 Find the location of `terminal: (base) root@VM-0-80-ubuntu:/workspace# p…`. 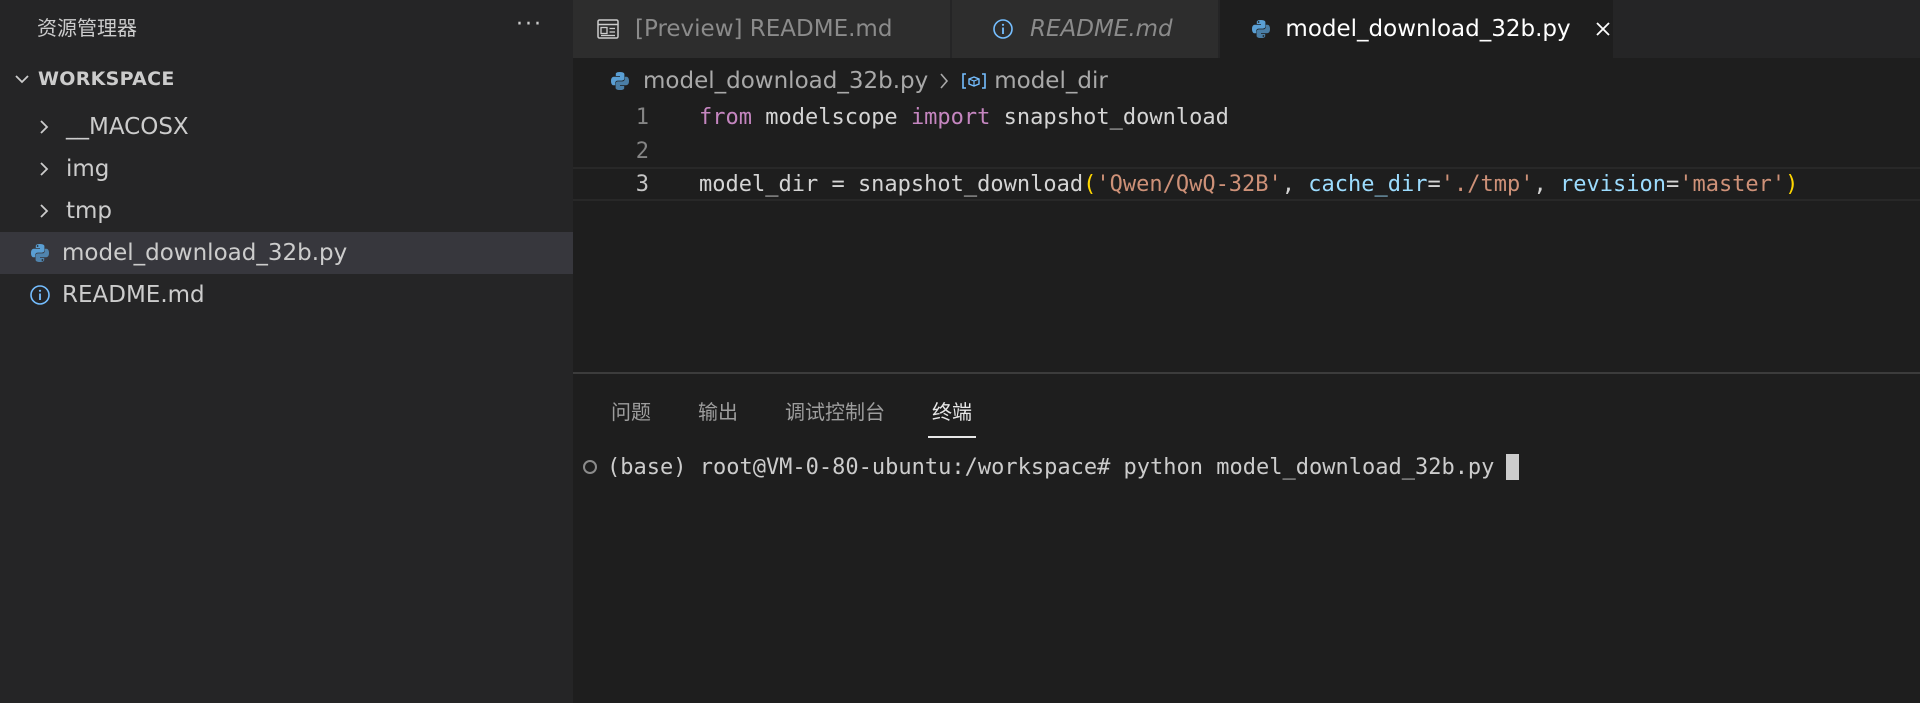

terminal: (base) root@VM-0-80-ubuntu:/workspace# p… is located at coordinates (1051, 467).